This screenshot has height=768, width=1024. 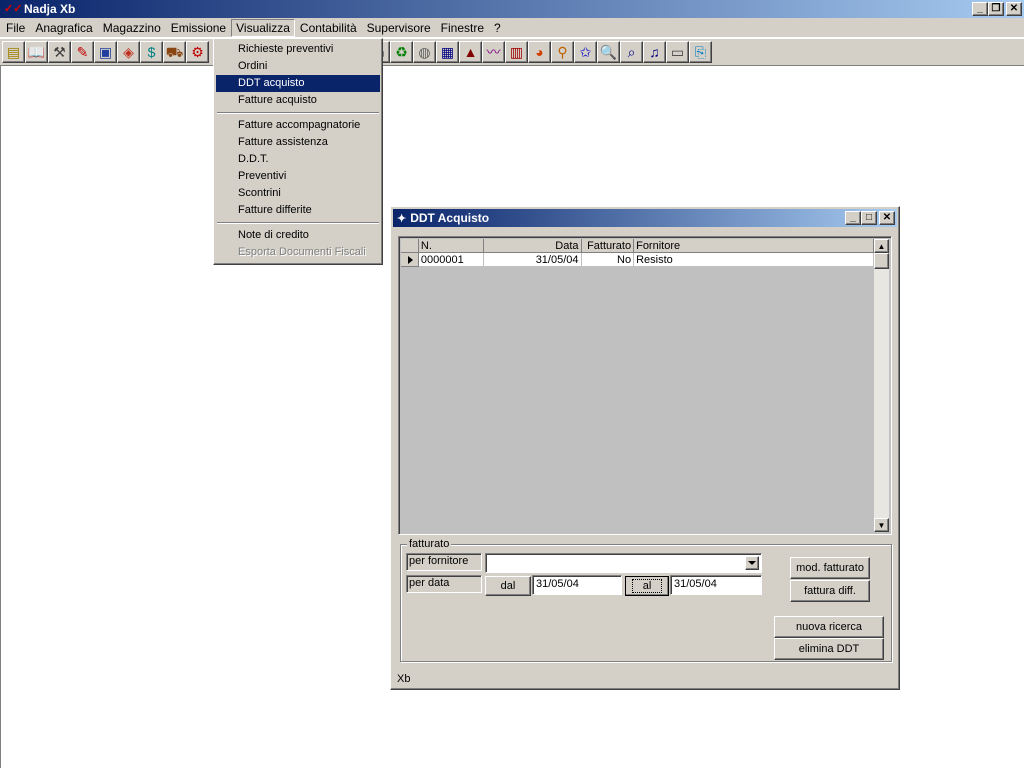 I want to click on notes-icon: ▤, so click(x=13, y=52).